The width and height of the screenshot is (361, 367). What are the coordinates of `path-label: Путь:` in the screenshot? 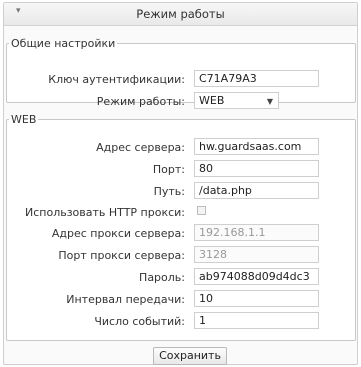 It's located at (169, 191).